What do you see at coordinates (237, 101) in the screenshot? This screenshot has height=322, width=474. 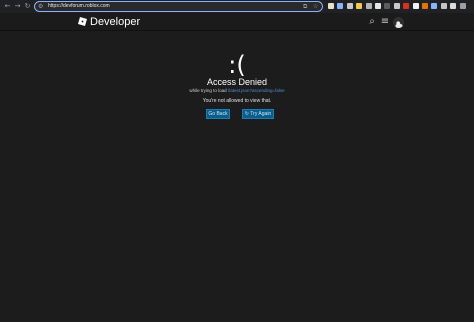 I see `error-message: You're not allowed to view that.` at bounding box center [237, 101].